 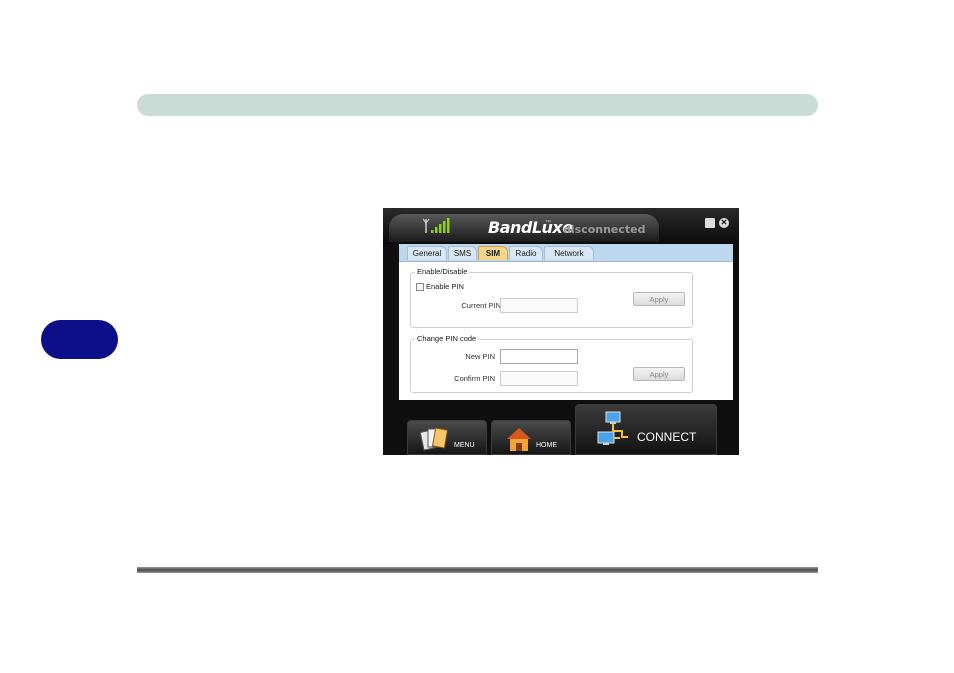 What do you see at coordinates (539, 305) in the screenshot?
I see `current-pin-input` at bounding box center [539, 305].